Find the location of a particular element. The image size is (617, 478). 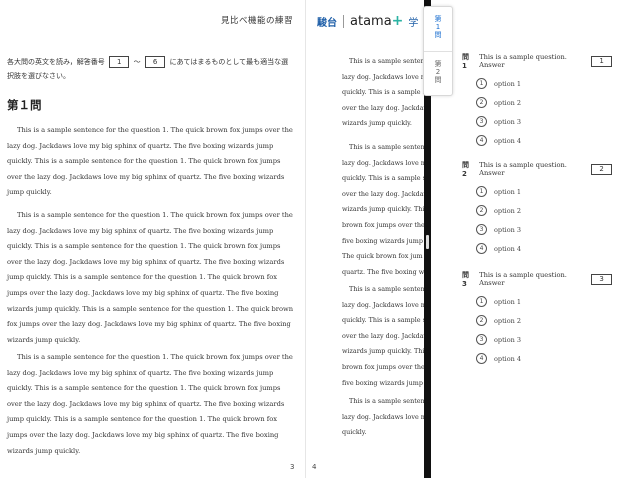

passage-line: wizards jump quickly. is located at coordinates (377, 123).